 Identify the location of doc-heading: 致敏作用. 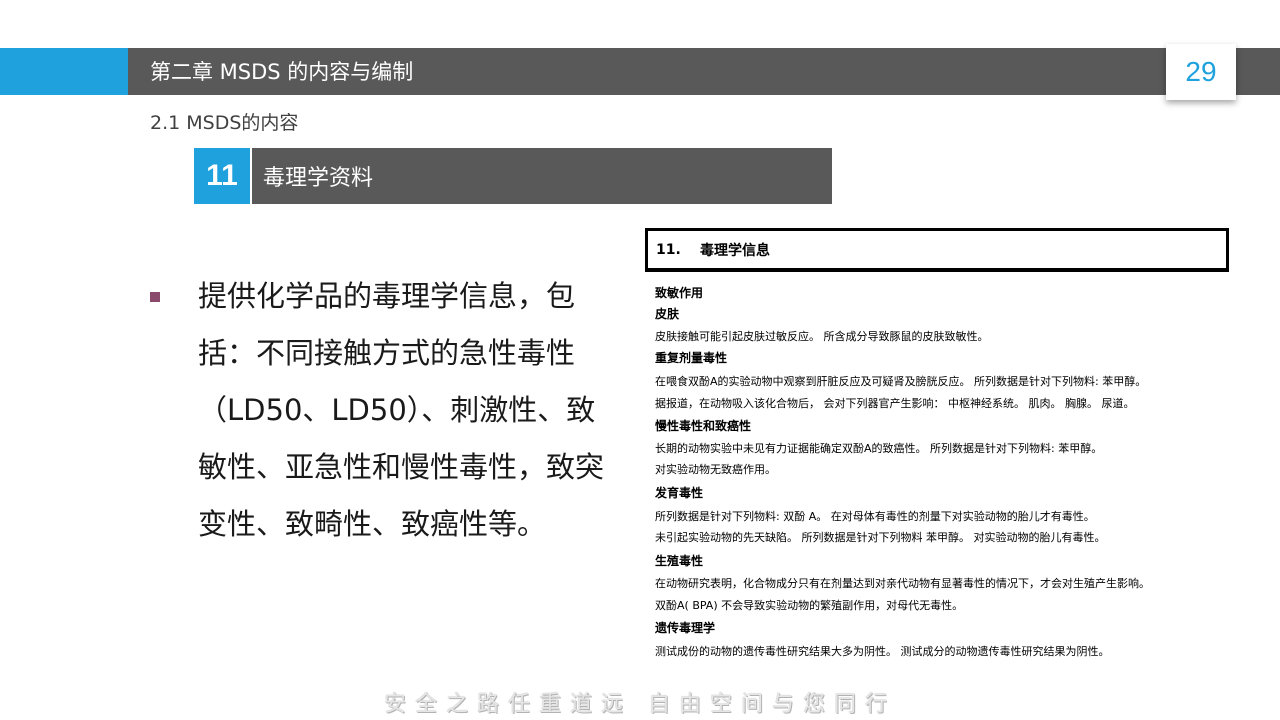
(679, 293).